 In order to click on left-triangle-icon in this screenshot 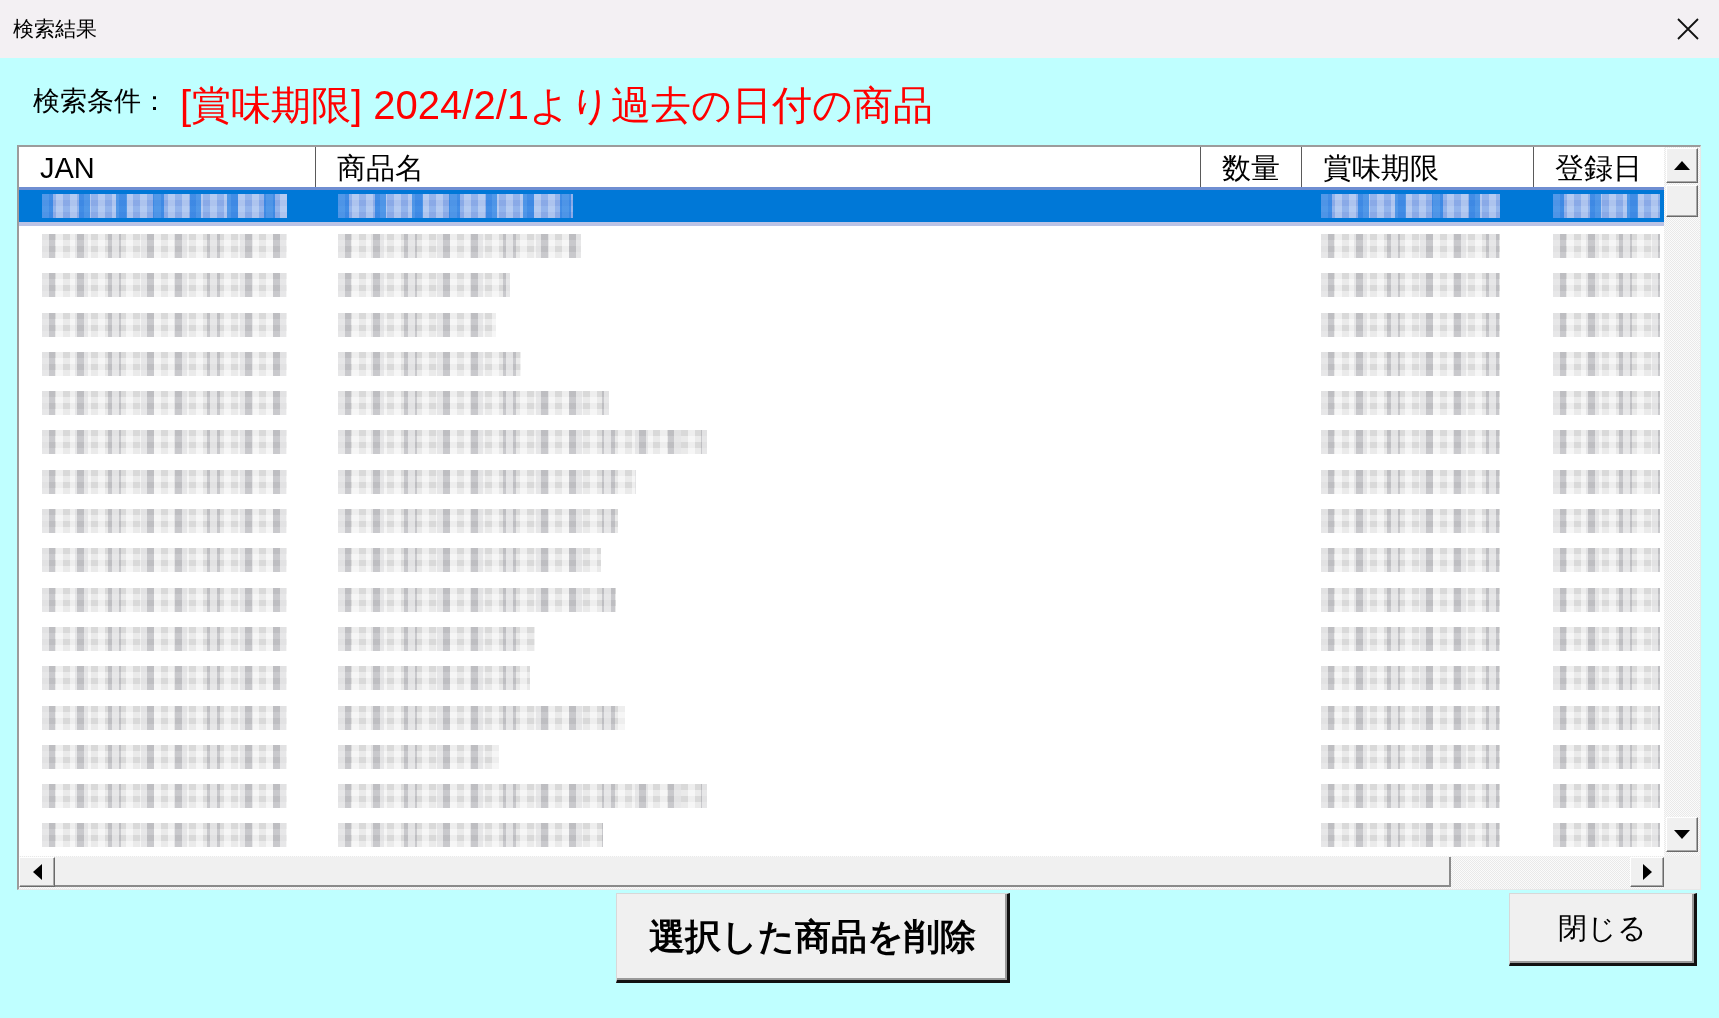, I will do `click(37, 872)`.